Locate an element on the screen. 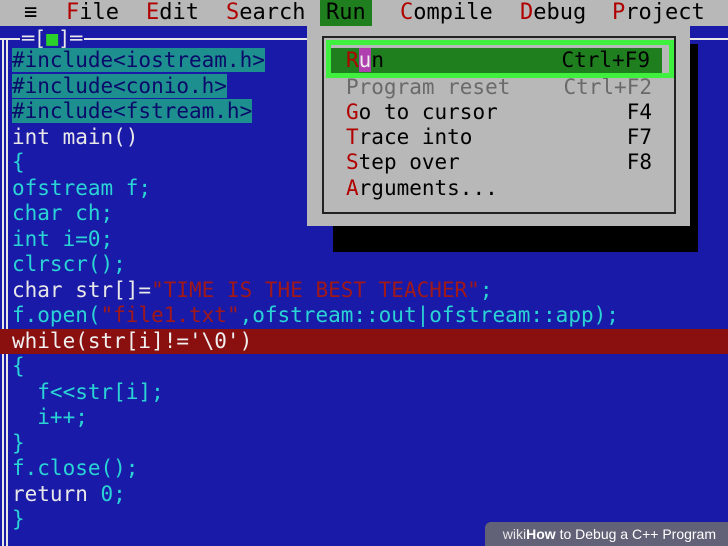 This screenshot has width=728, height=546. menu-label: Program reset is located at coordinates (428, 87).